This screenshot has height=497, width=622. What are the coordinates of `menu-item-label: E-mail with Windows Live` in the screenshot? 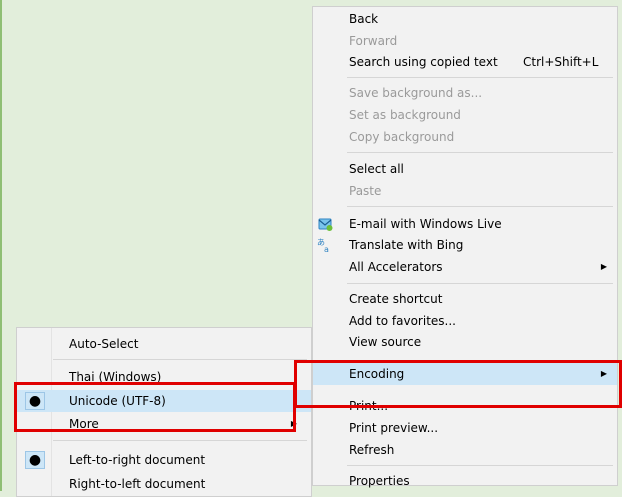 It's located at (425, 224).